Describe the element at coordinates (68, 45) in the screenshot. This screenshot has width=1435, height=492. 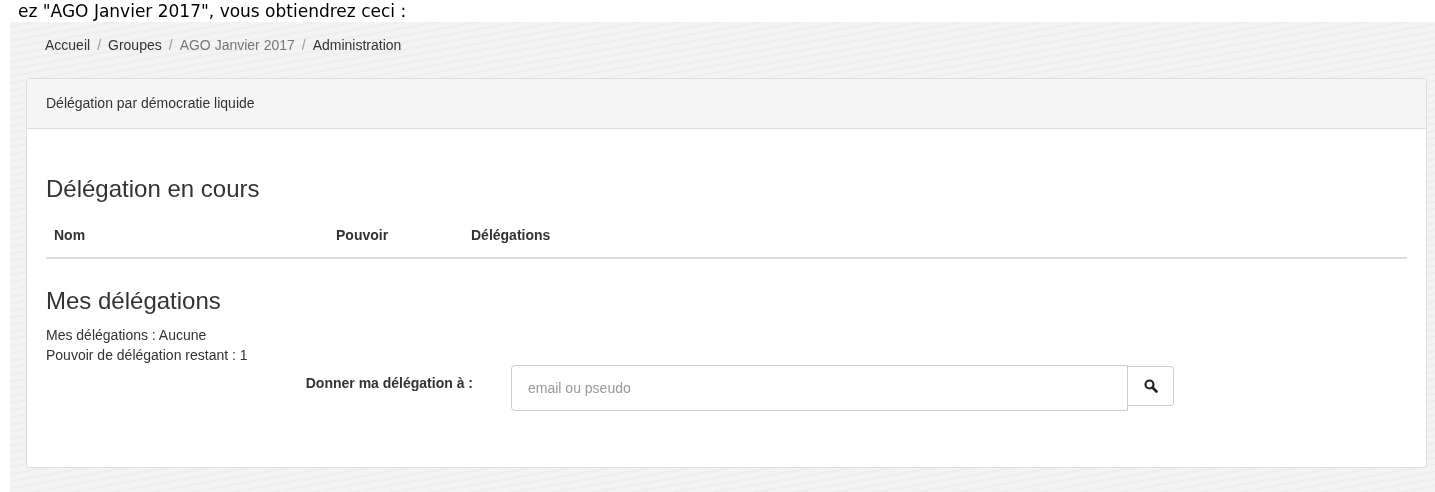
I see `breadcrumb-link: Accueil` at that location.